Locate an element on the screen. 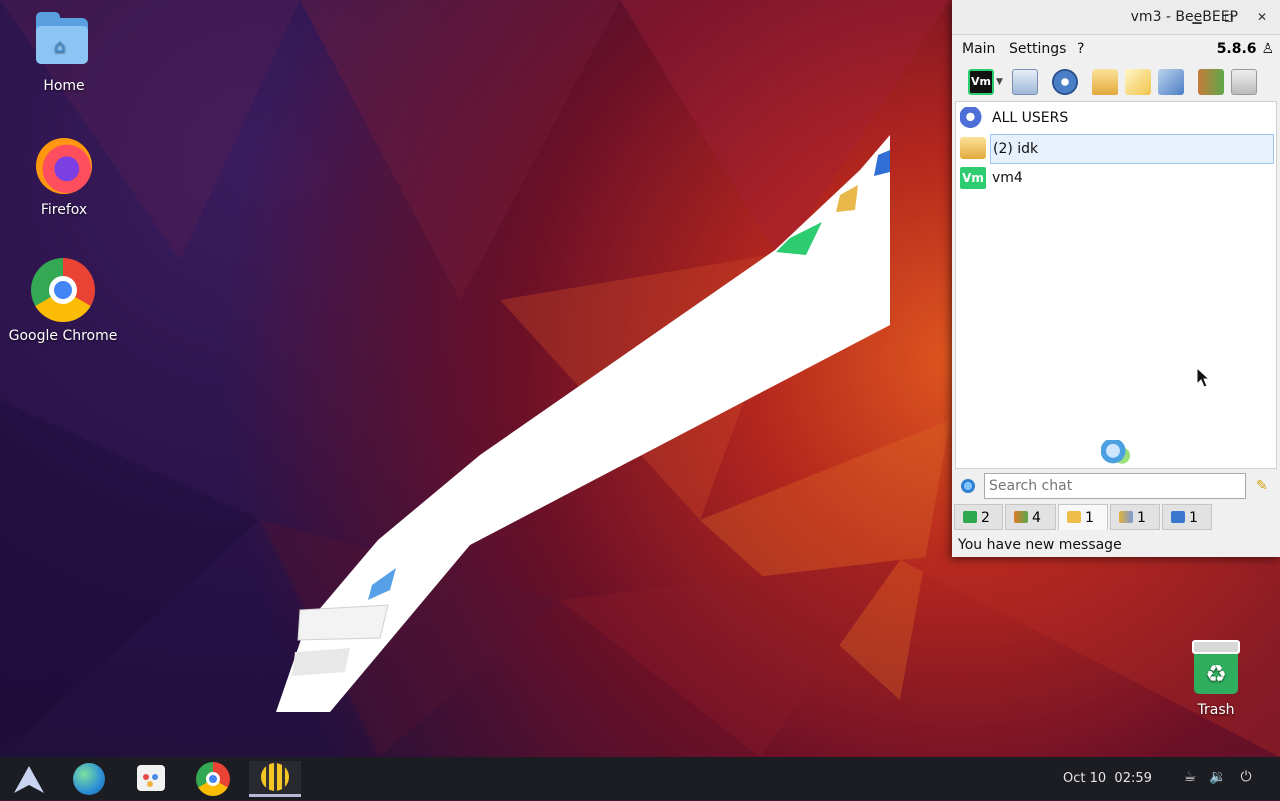 The image size is (1280, 801). search-input is located at coordinates (1115, 486).